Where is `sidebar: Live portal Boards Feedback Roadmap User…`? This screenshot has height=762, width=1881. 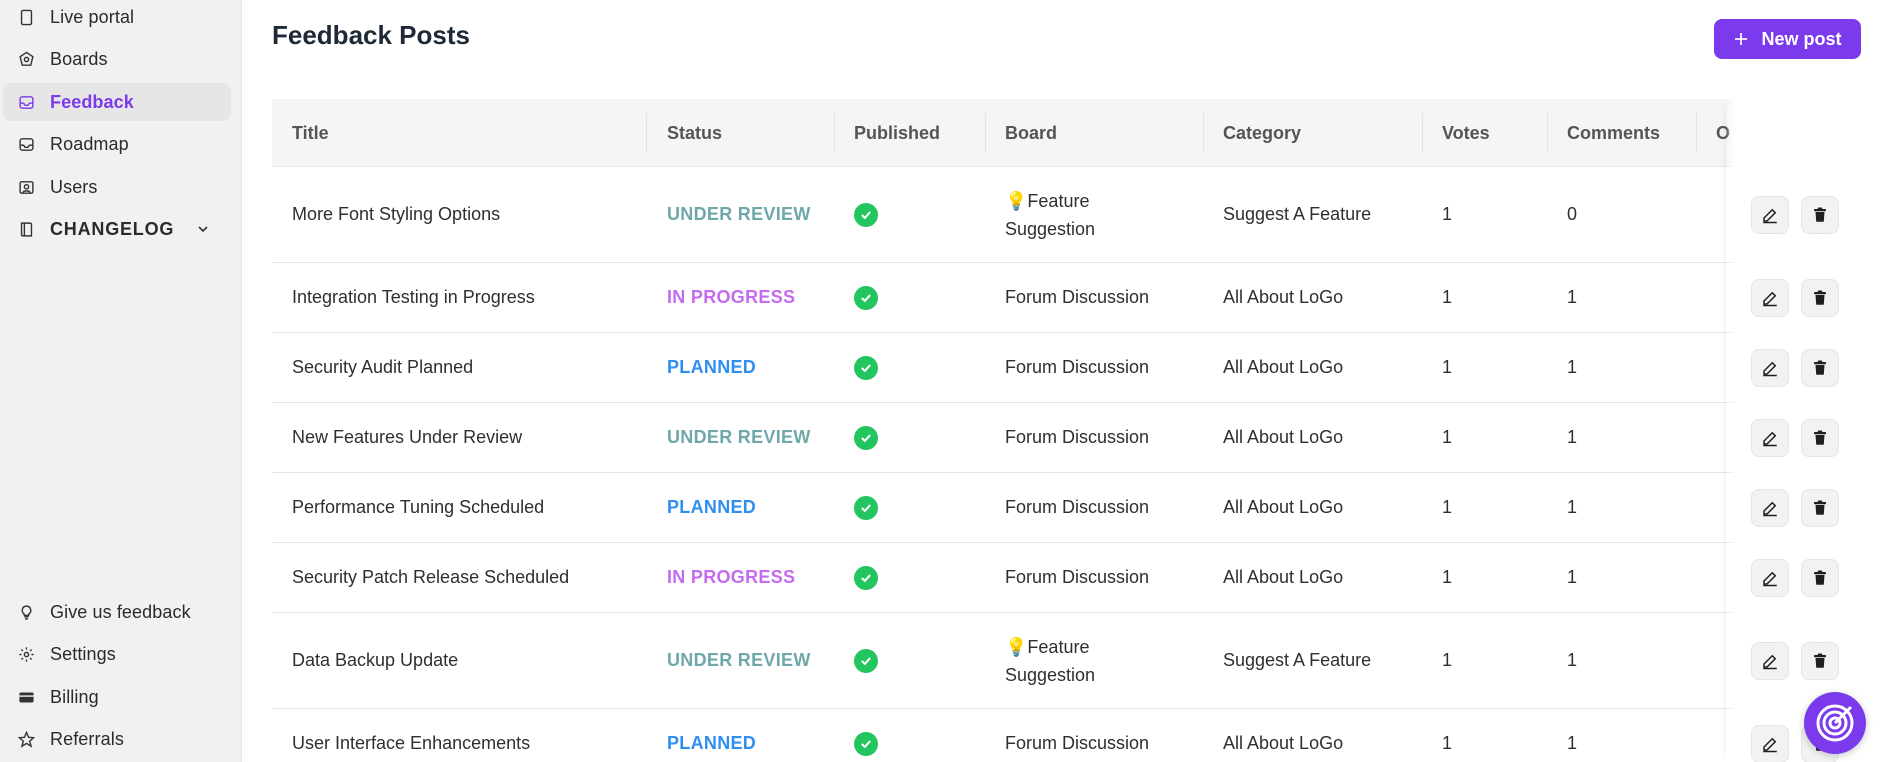
sidebar: Live portal Boards Feedback Roadmap User… is located at coordinates (121, 381).